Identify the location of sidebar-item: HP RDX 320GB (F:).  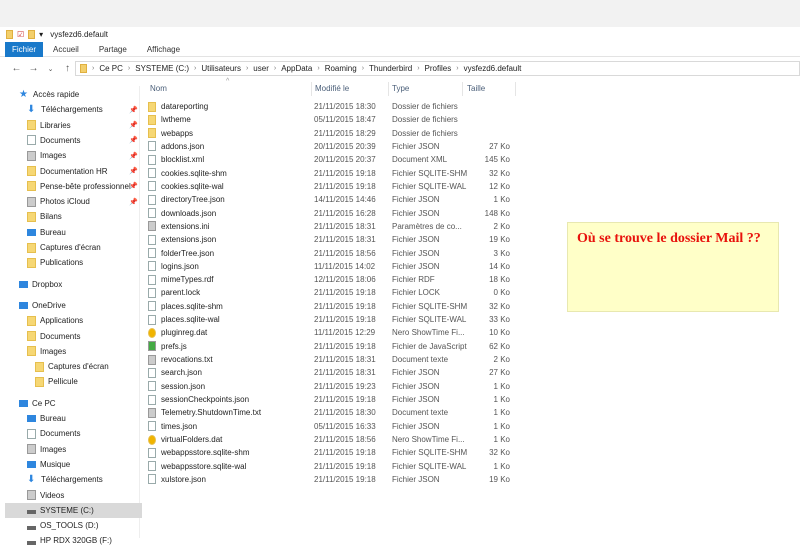
(73, 540).